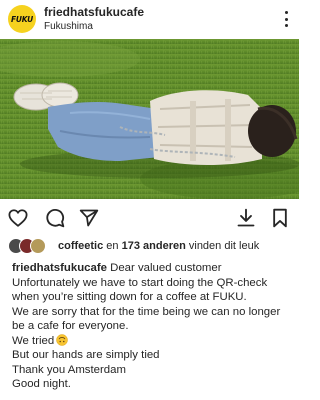 The image size is (320, 400). What do you see at coordinates (55, 218) in the screenshot?
I see `comment-bubble-icon` at bounding box center [55, 218].